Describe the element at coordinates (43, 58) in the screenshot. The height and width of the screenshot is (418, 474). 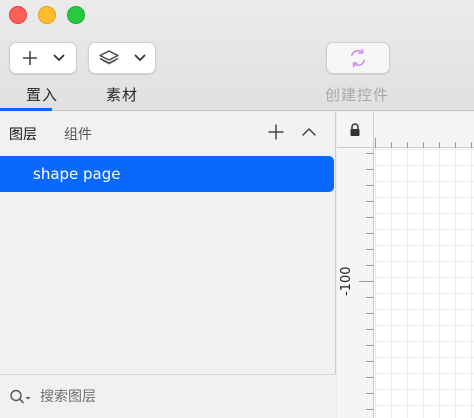
I see `insert-button` at that location.